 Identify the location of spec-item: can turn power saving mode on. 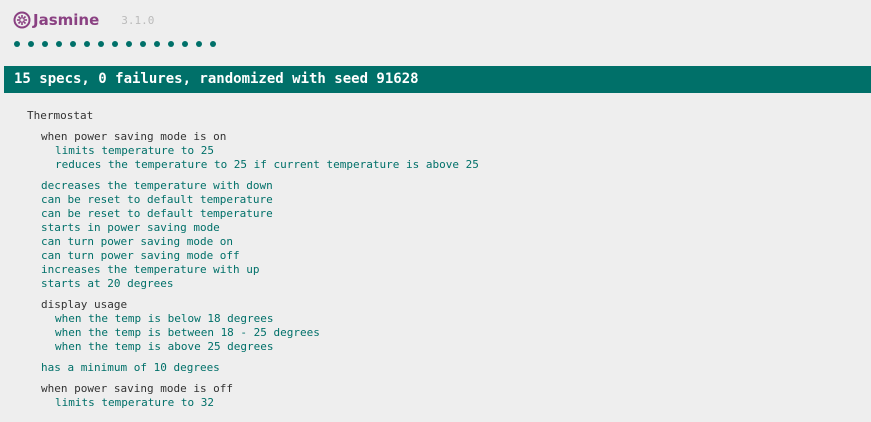
(260, 242).